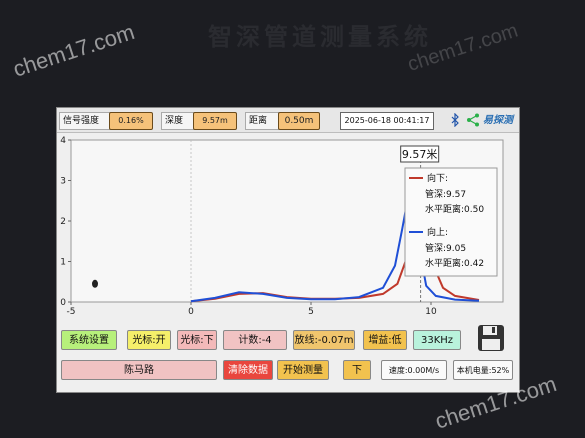  I want to click on x-tick-label: -5, so click(71, 312).